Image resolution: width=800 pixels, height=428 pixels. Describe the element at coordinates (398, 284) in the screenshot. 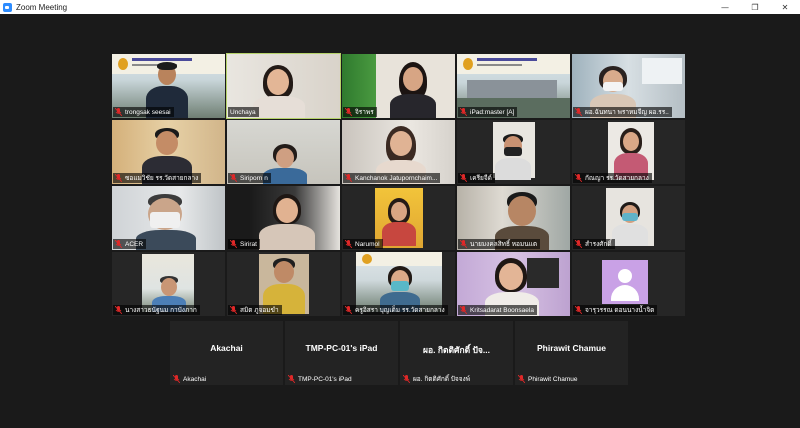

I see `participant-tile: ครูอิสรา บุญเต็ม รร.วัดสายกลาง` at that location.